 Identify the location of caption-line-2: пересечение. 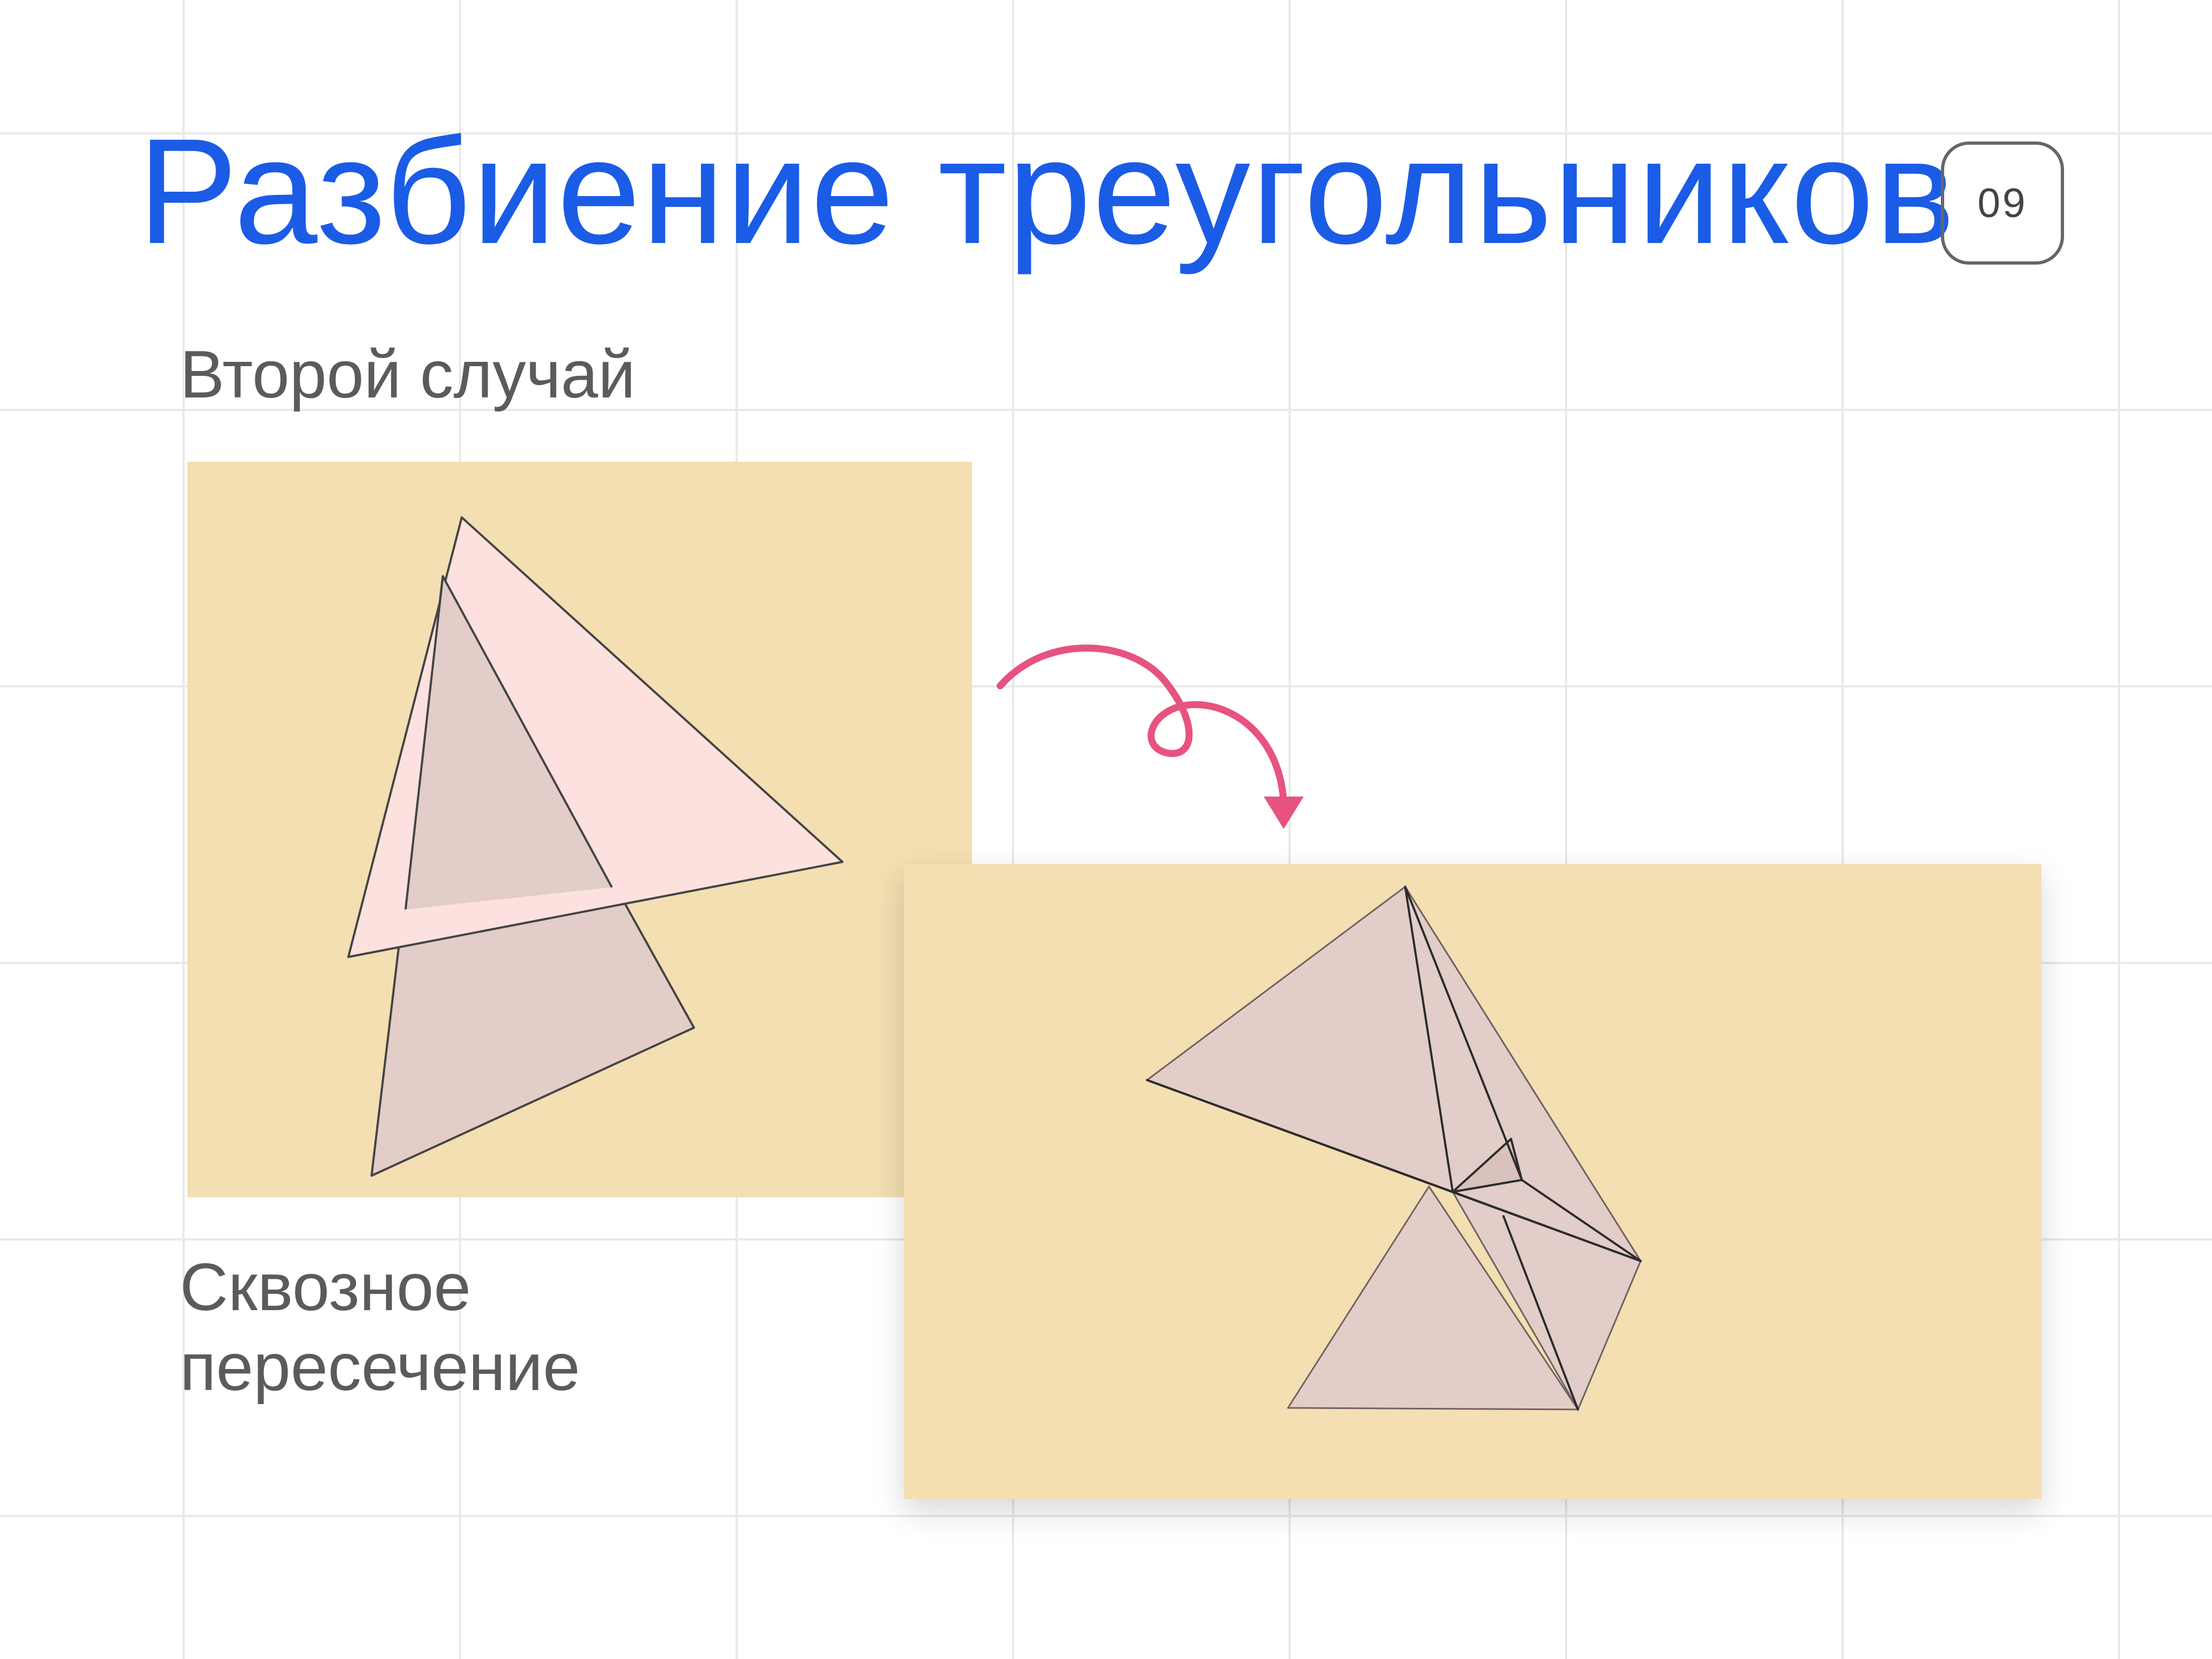
(380, 1367).